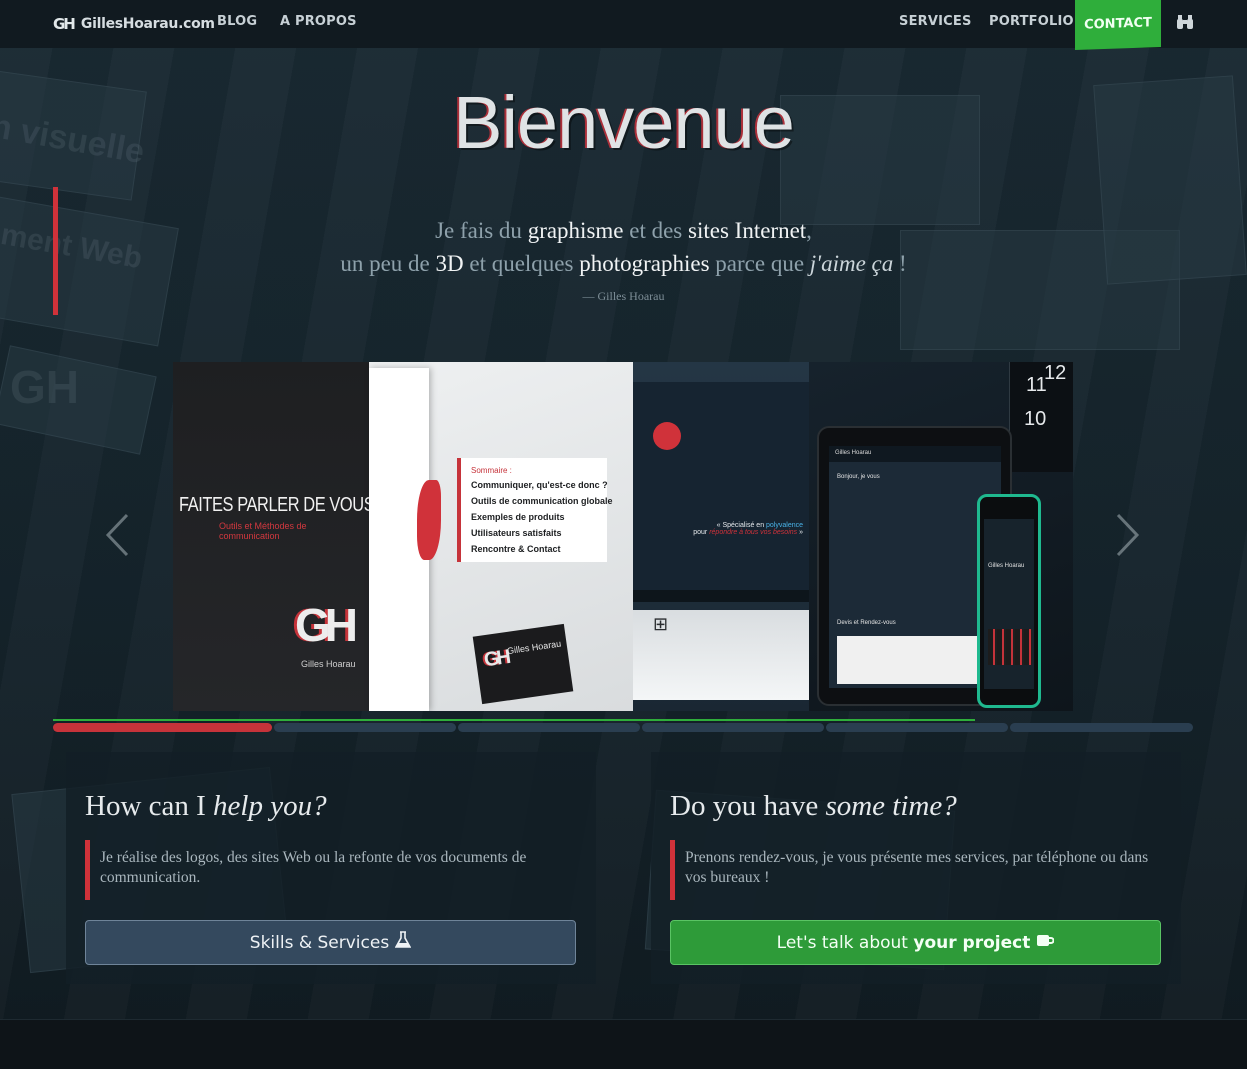  What do you see at coordinates (281, 505) in the screenshot?
I see `slide-heading: FAITES PARLER DE VOUS !` at bounding box center [281, 505].